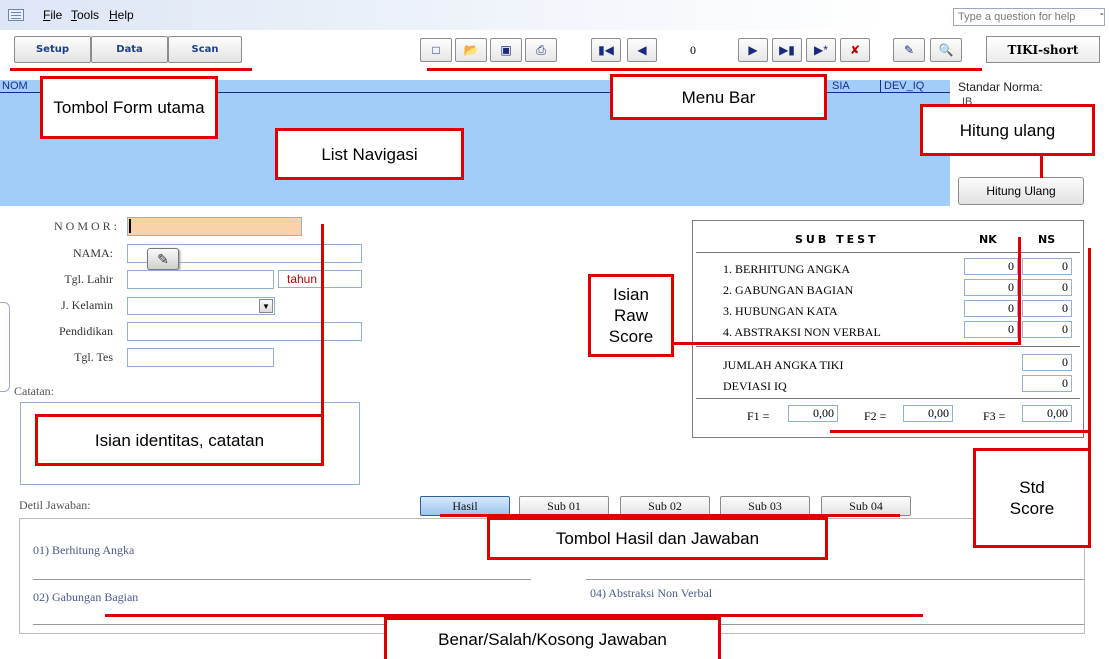 This screenshot has width=1109, height=659. Describe the element at coordinates (665, 506) in the screenshot. I see `tab-sub-02: Sub 02` at that location.